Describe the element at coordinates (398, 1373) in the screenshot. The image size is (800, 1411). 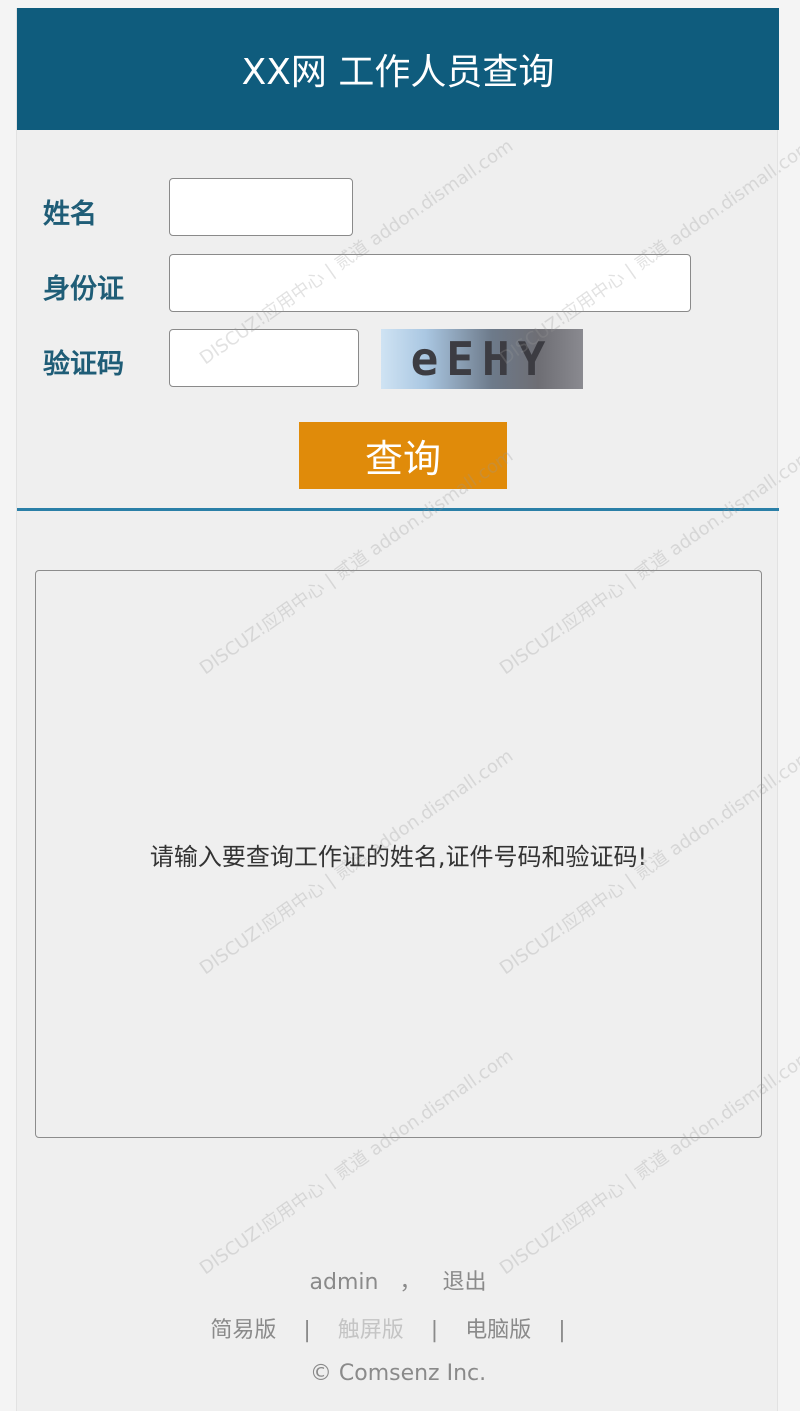
I see `footer-copyright: © Comsenz Inc.` at that location.